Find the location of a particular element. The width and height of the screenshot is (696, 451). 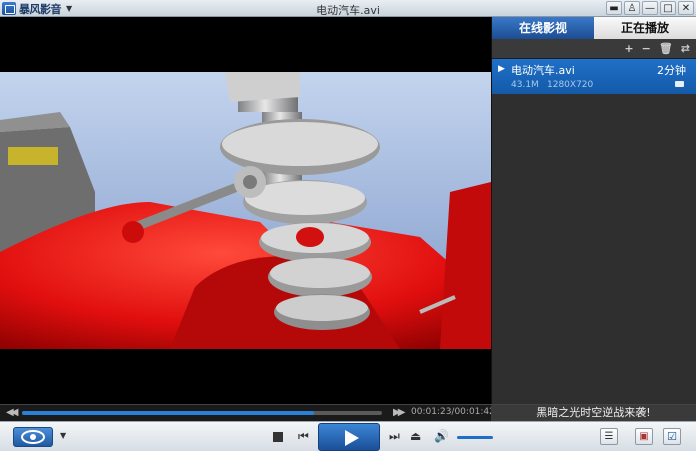

play-button is located at coordinates (349, 437).